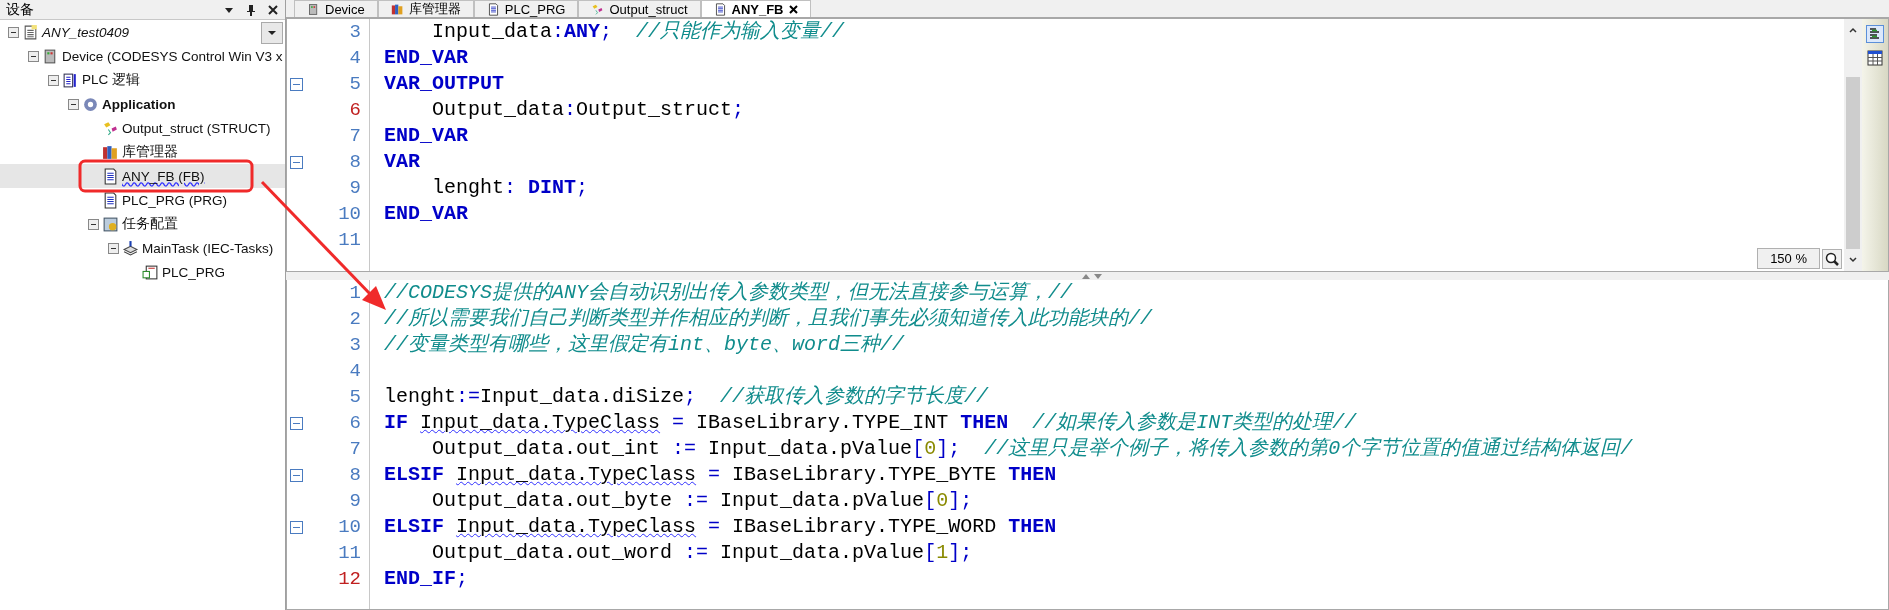 The width and height of the screenshot is (1889, 610). What do you see at coordinates (142, 152) in the screenshot?
I see `tree-item: 库管理器` at bounding box center [142, 152].